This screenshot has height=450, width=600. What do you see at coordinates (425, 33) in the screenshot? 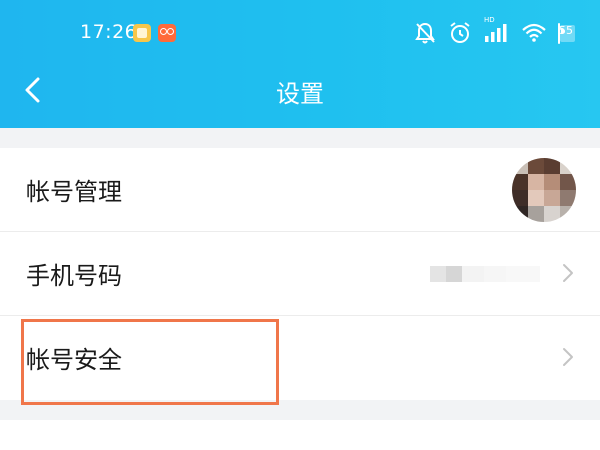
I see `bell-muted-icon` at bounding box center [425, 33].